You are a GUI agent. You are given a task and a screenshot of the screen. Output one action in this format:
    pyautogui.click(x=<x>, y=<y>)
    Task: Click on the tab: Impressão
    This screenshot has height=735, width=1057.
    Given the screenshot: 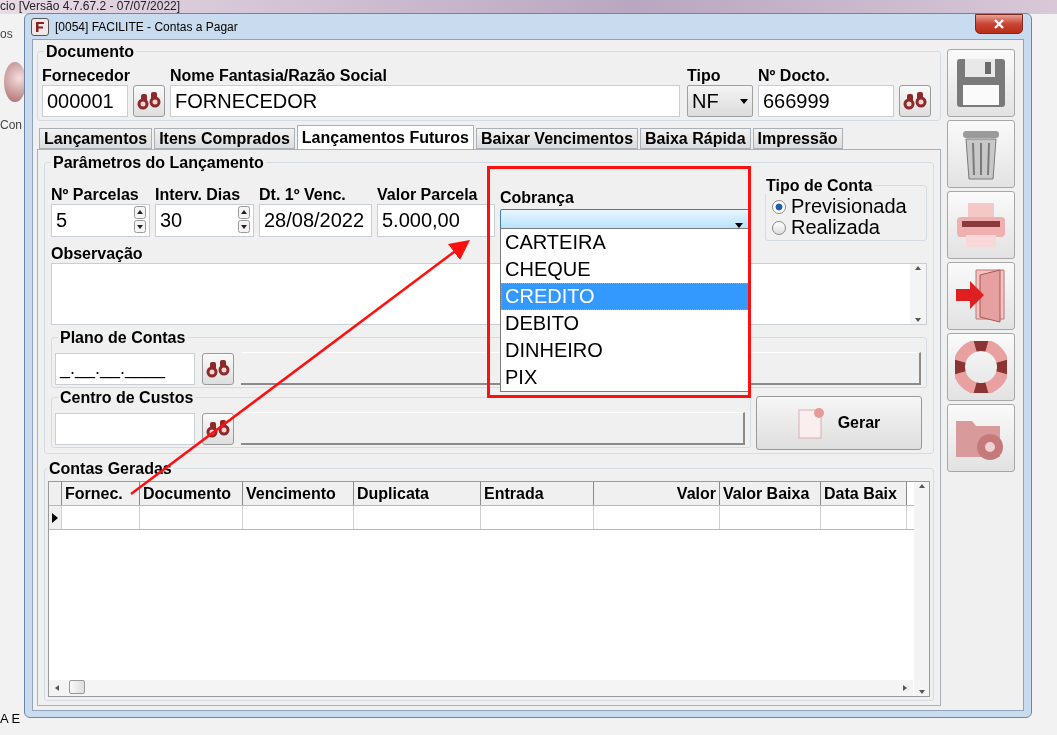 What is the action you would take?
    pyautogui.click(x=797, y=138)
    